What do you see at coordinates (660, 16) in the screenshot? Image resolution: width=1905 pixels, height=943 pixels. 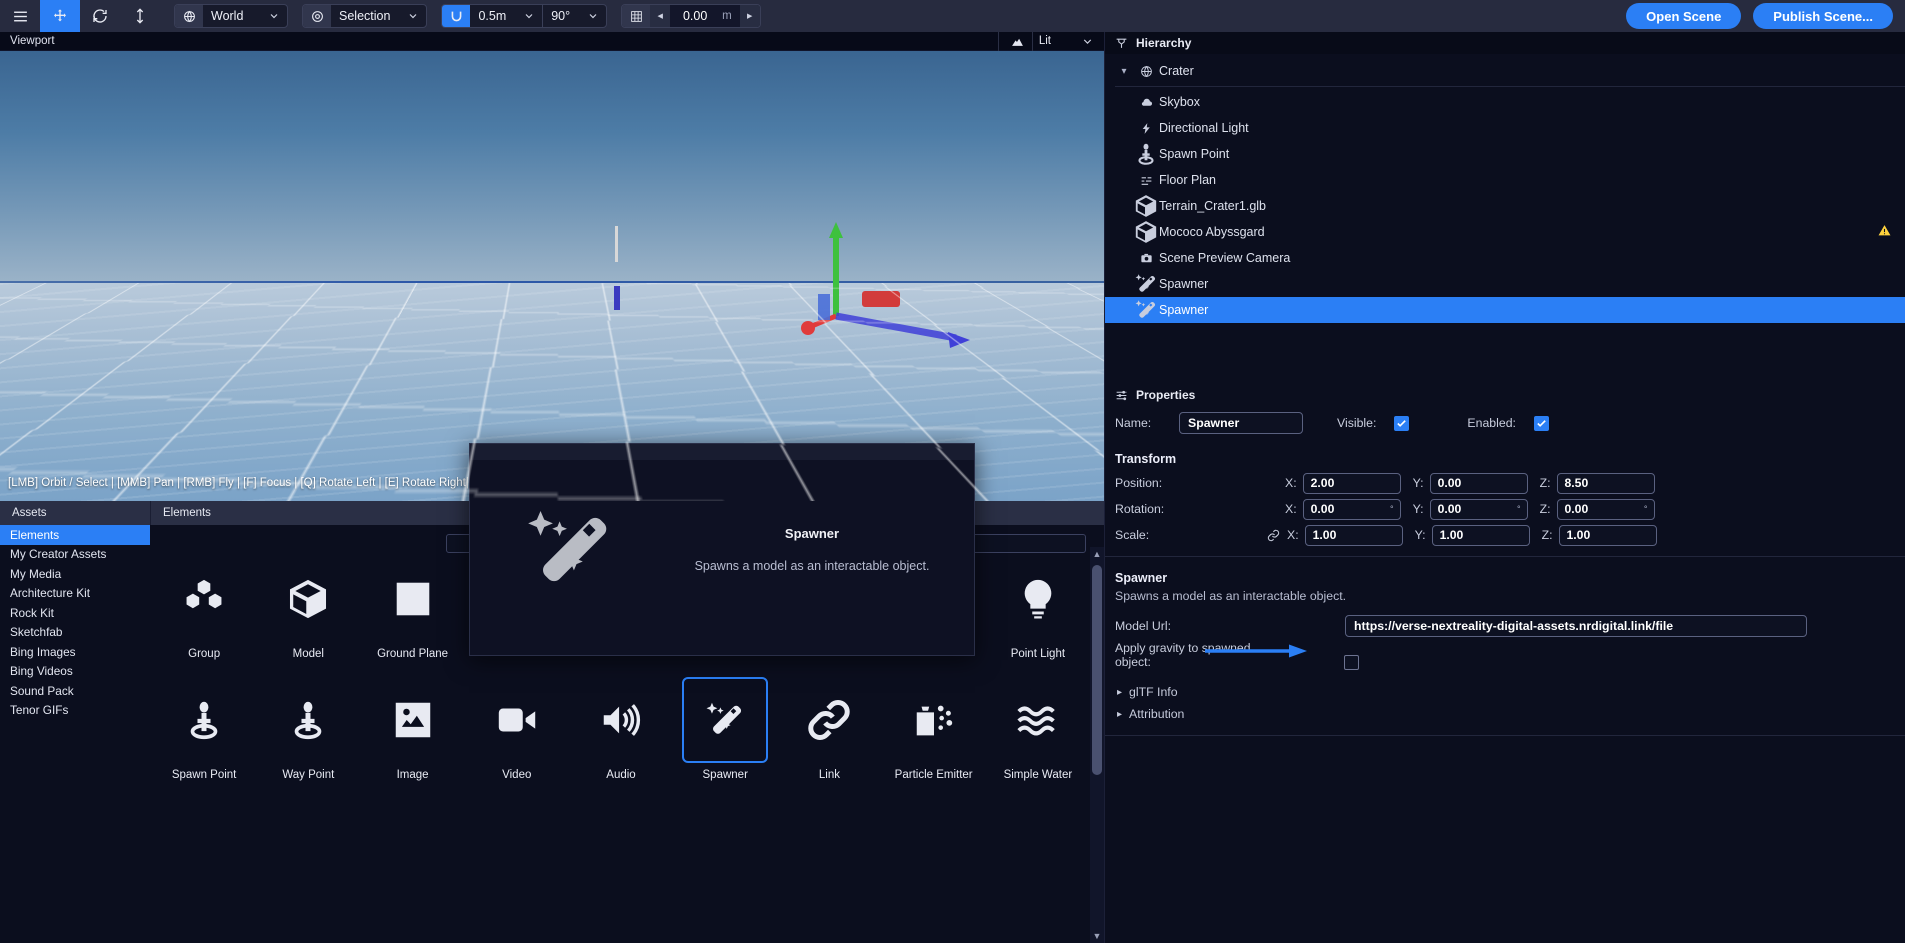 I see `grid-decrement-icon: ◀` at bounding box center [660, 16].